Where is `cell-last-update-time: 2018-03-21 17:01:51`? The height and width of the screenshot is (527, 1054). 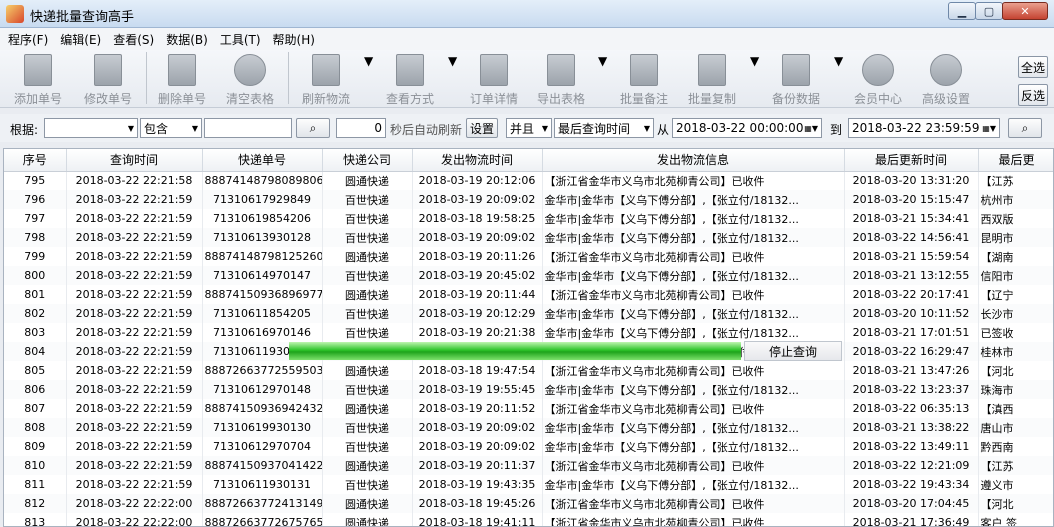 cell-last-update-time: 2018-03-21 17:01:51 is located at coordinates (911, 332).